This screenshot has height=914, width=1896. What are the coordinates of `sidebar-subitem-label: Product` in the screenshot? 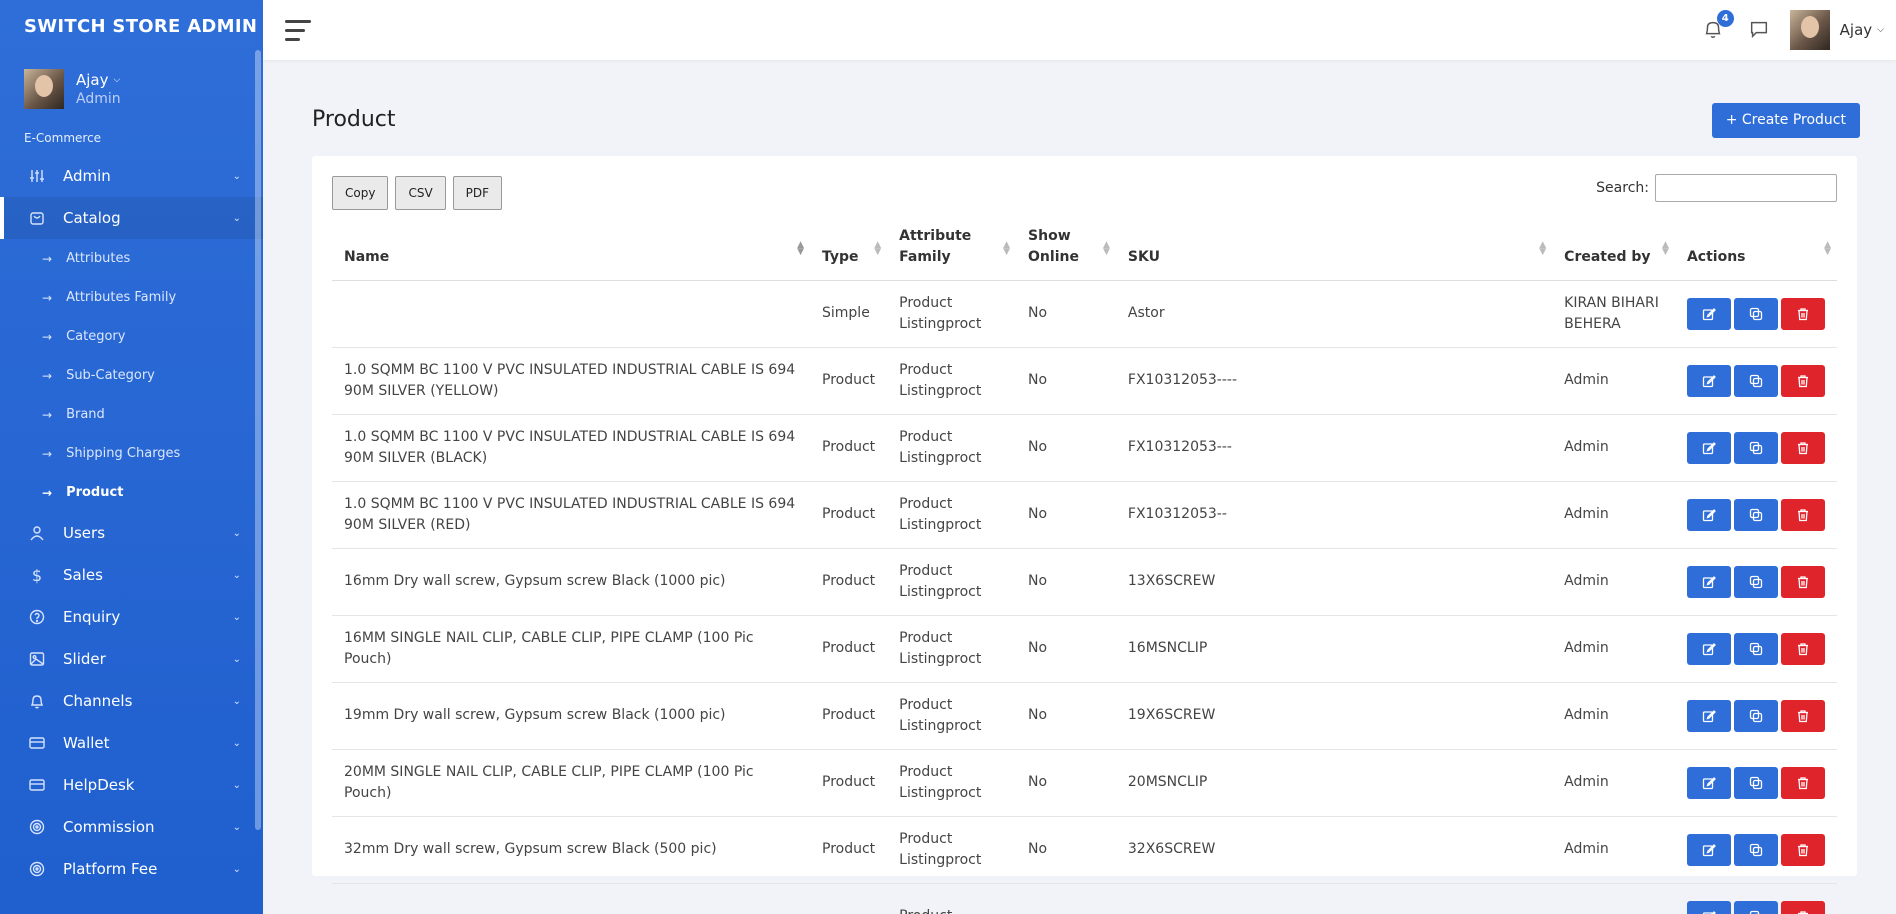 It's located at (95, 492).